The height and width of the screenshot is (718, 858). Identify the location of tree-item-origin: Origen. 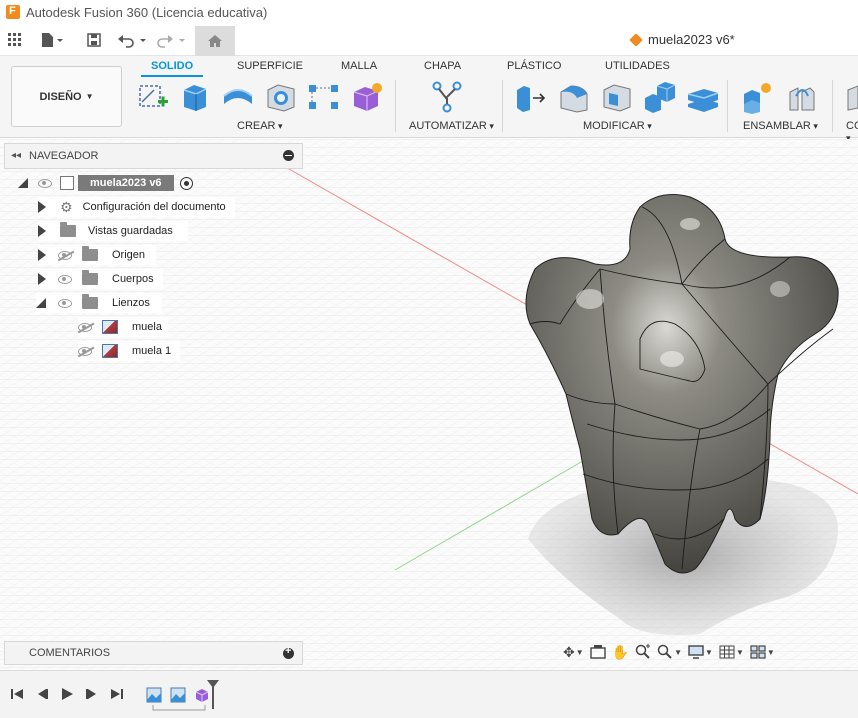
(97, 255).